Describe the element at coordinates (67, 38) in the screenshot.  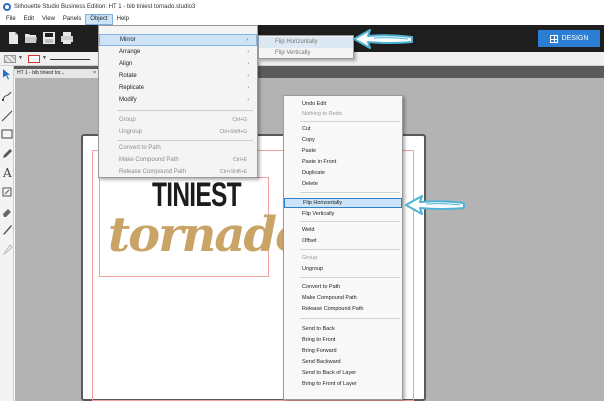
I see `print-icon` at that location.